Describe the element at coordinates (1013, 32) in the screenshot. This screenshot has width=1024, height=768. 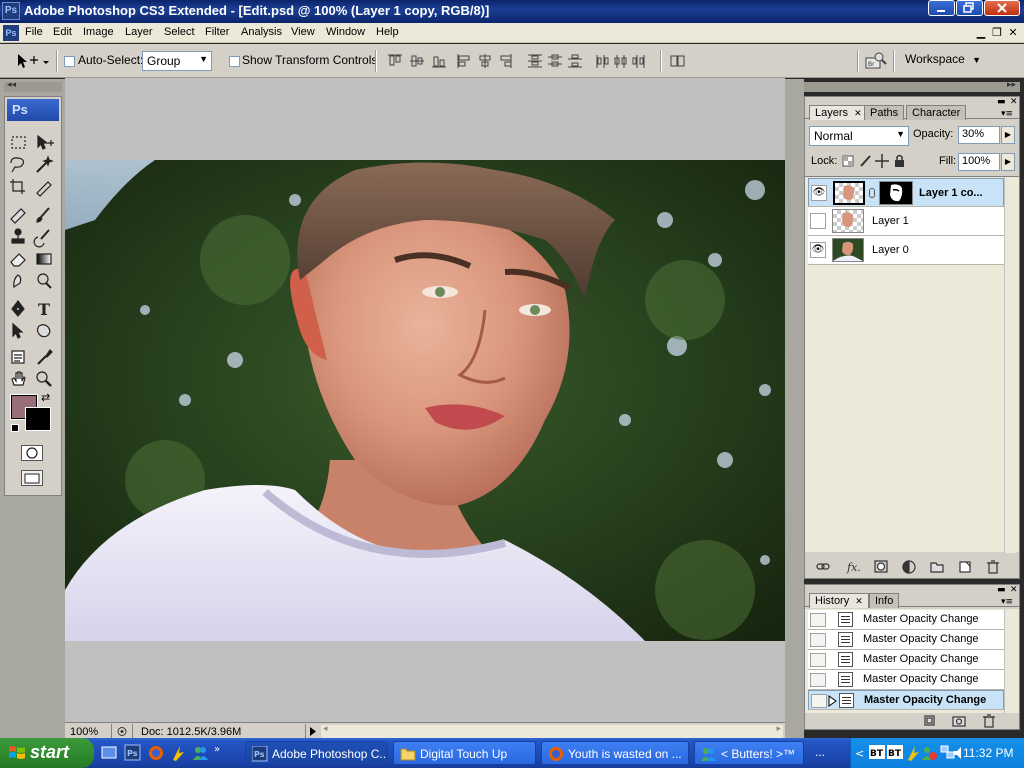
I see `doc-close-icon: ✕` at that location.